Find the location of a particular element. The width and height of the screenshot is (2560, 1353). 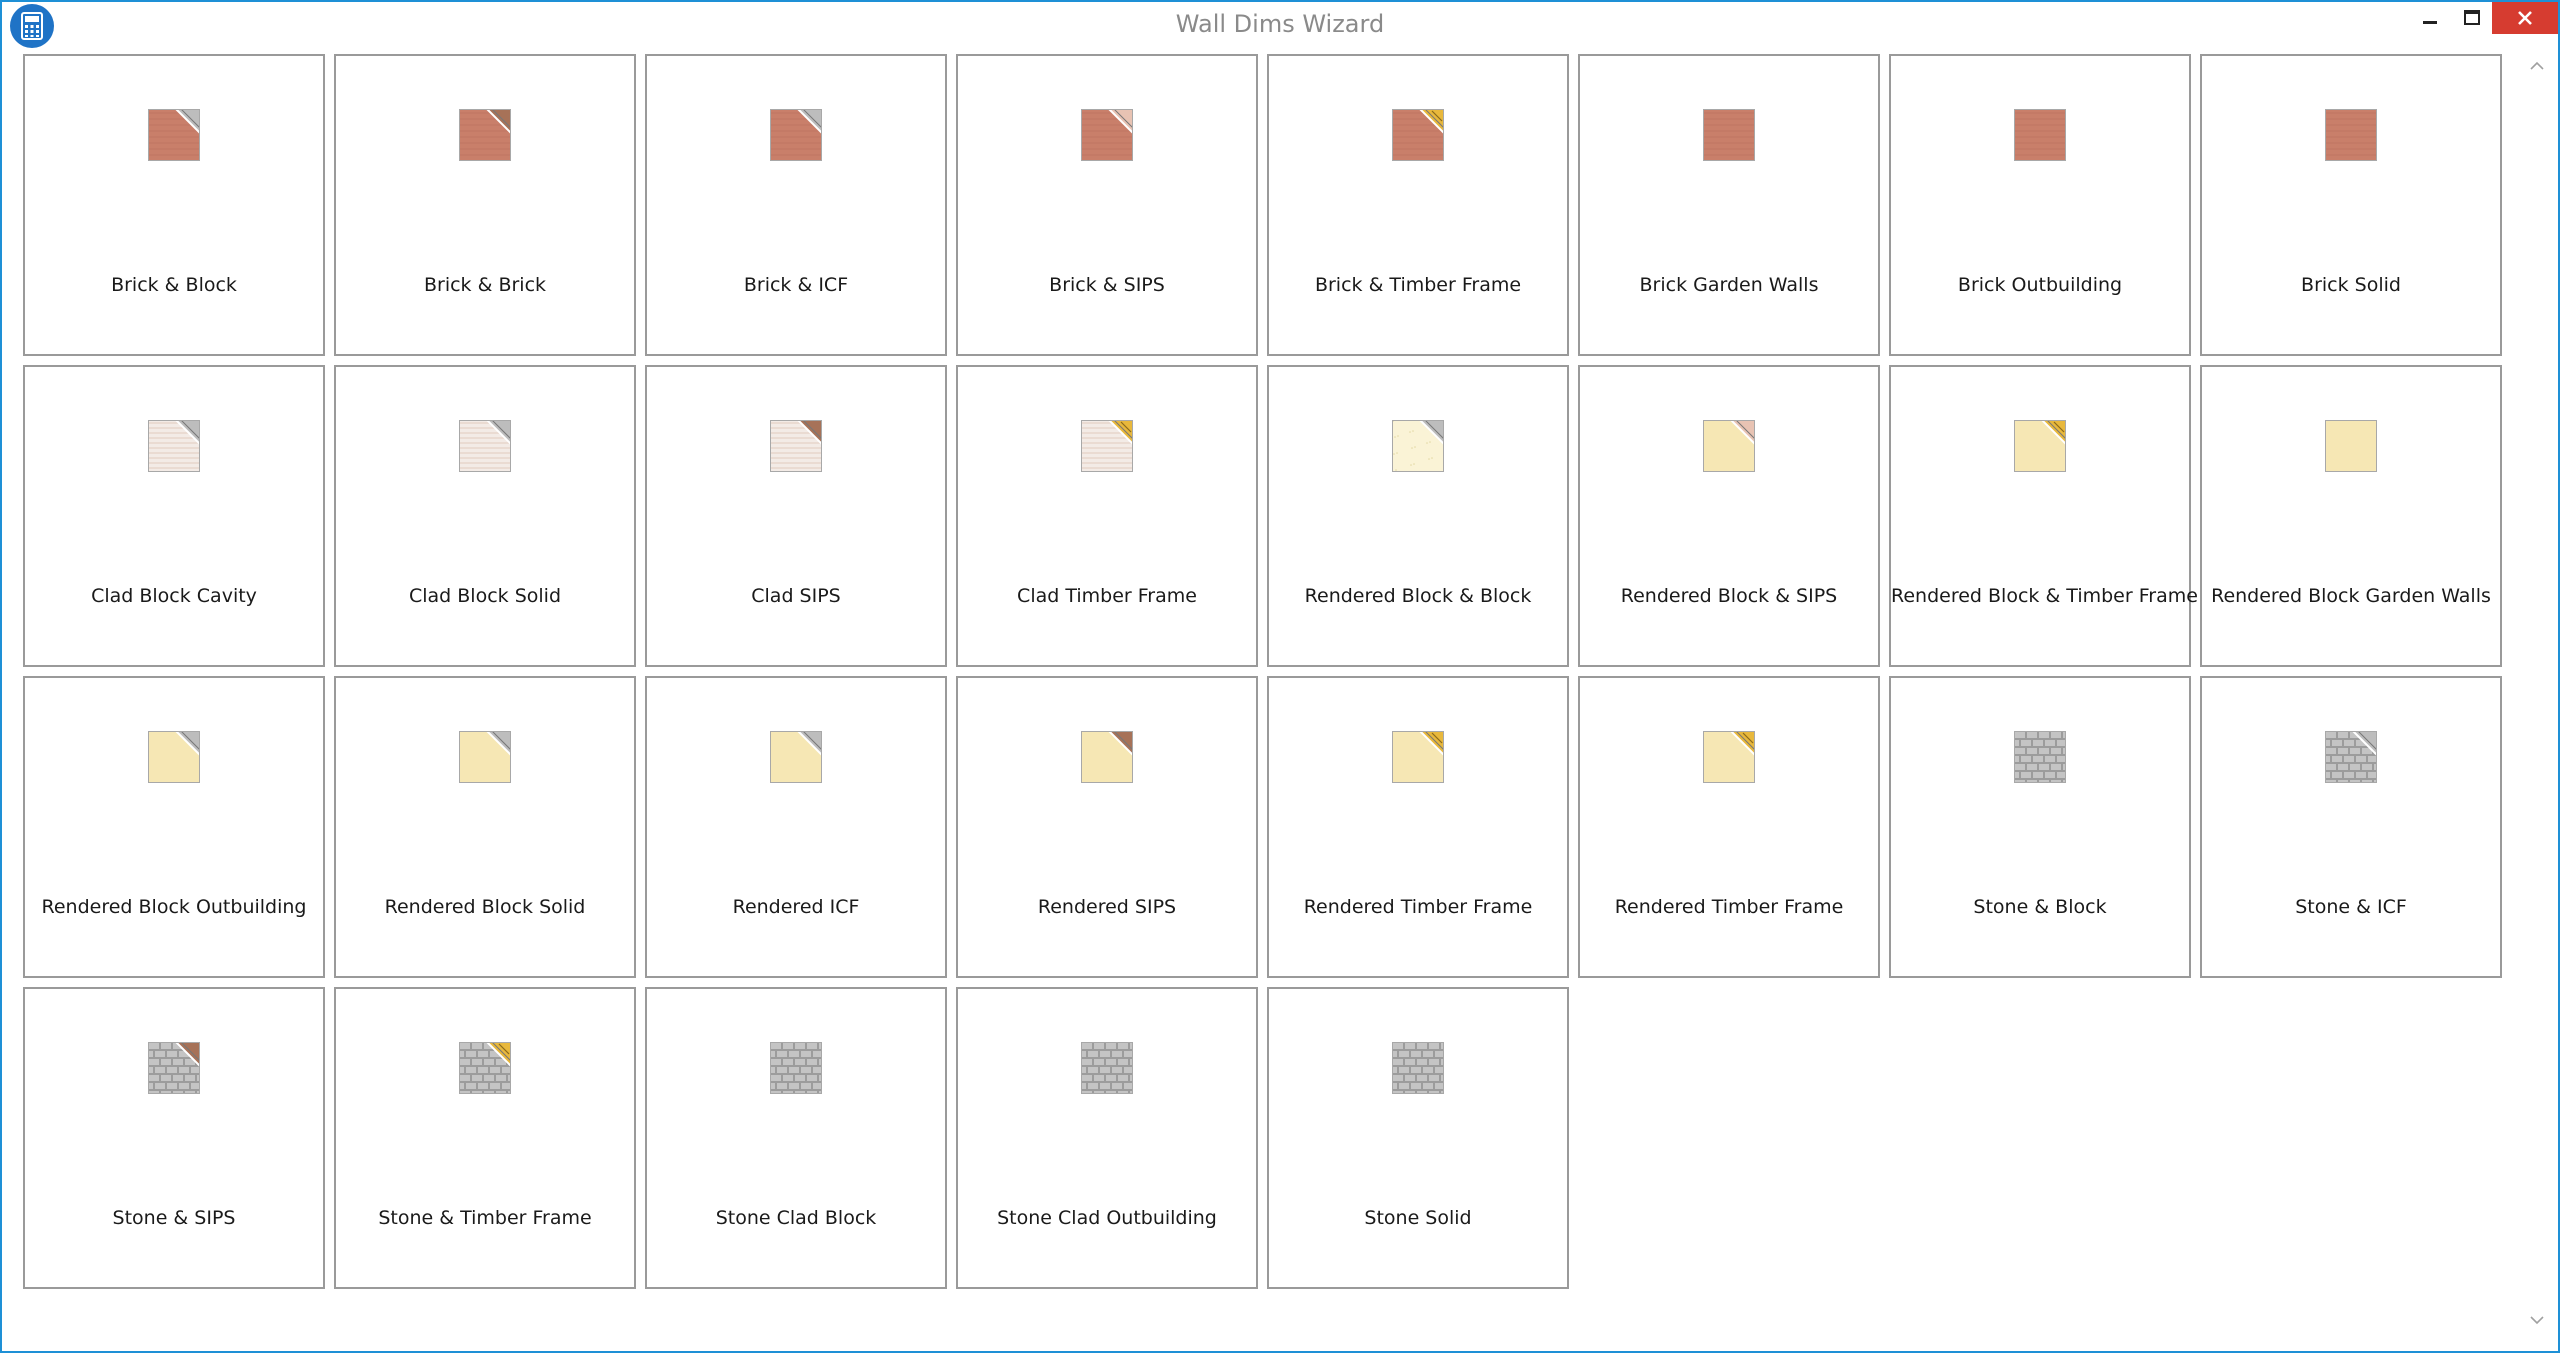

wall-type-tile: Rendered Block & Timber Frame is located at coordinates (2043, 516).